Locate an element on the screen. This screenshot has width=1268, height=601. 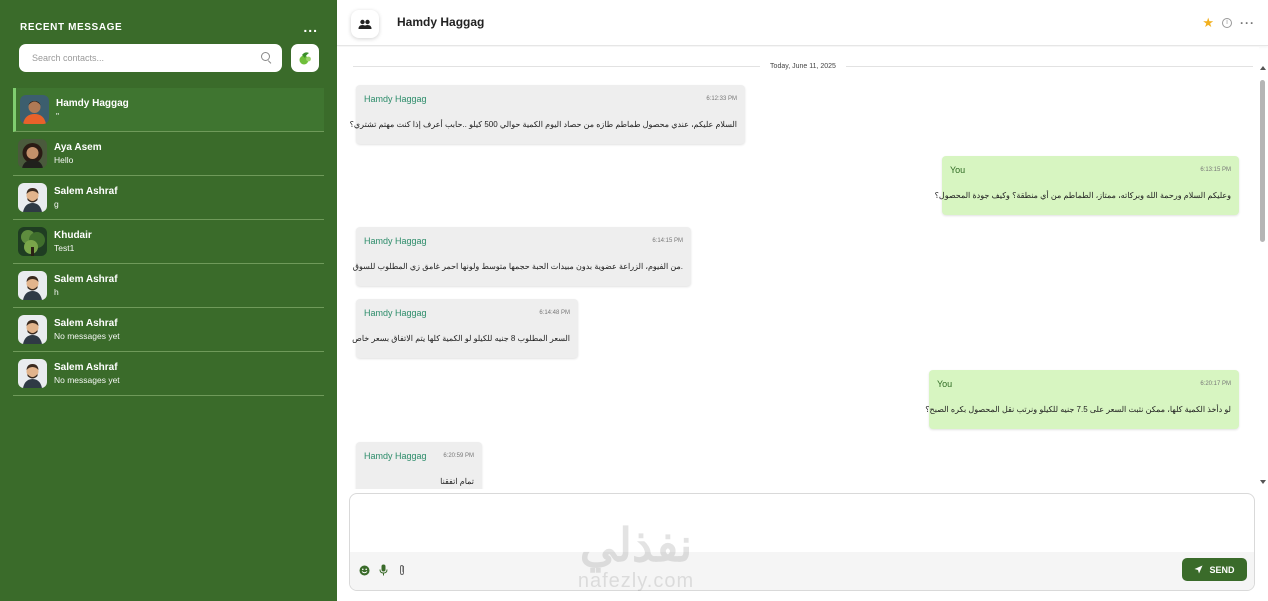
contact-name: Khudair is located at coordinates (73, 235).